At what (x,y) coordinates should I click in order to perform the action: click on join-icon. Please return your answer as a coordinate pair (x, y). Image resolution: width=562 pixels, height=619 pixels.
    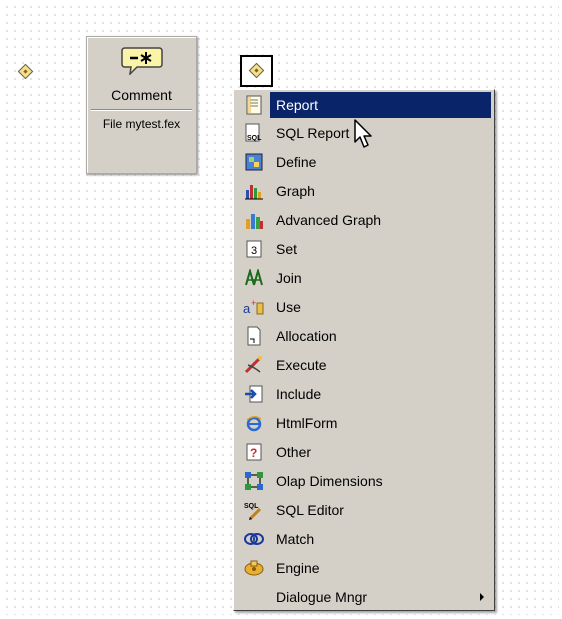
    Looking at the image, I should click on (254, 278).